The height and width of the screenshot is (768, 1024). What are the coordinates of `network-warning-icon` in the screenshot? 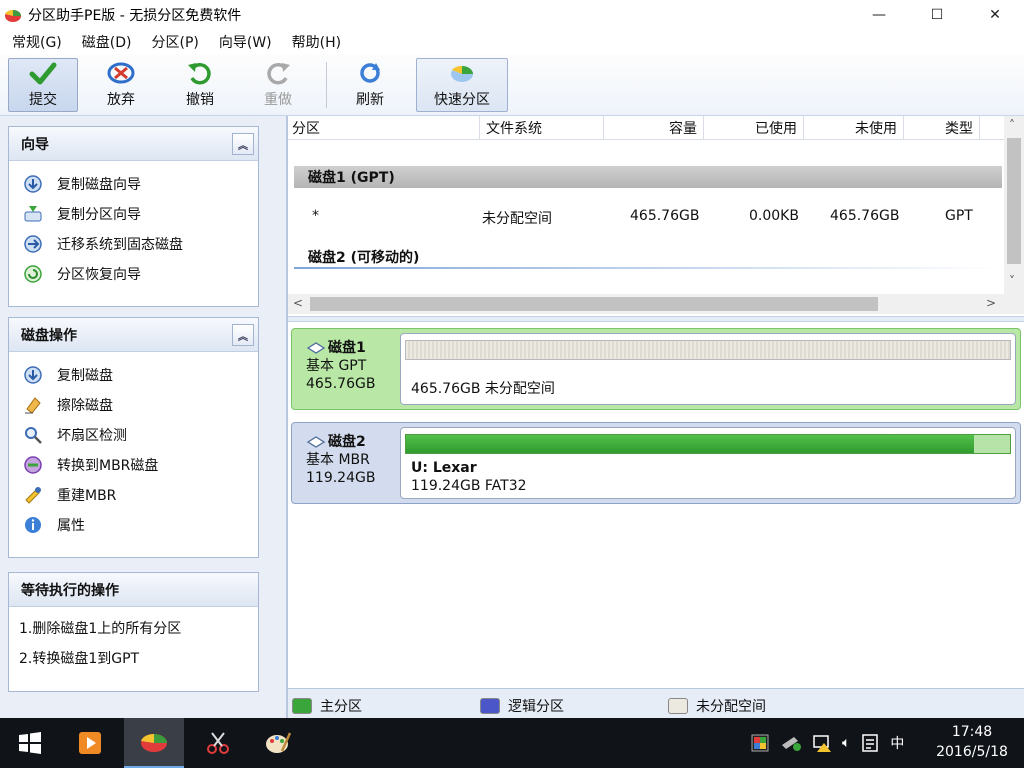 It's located at (823, 743).